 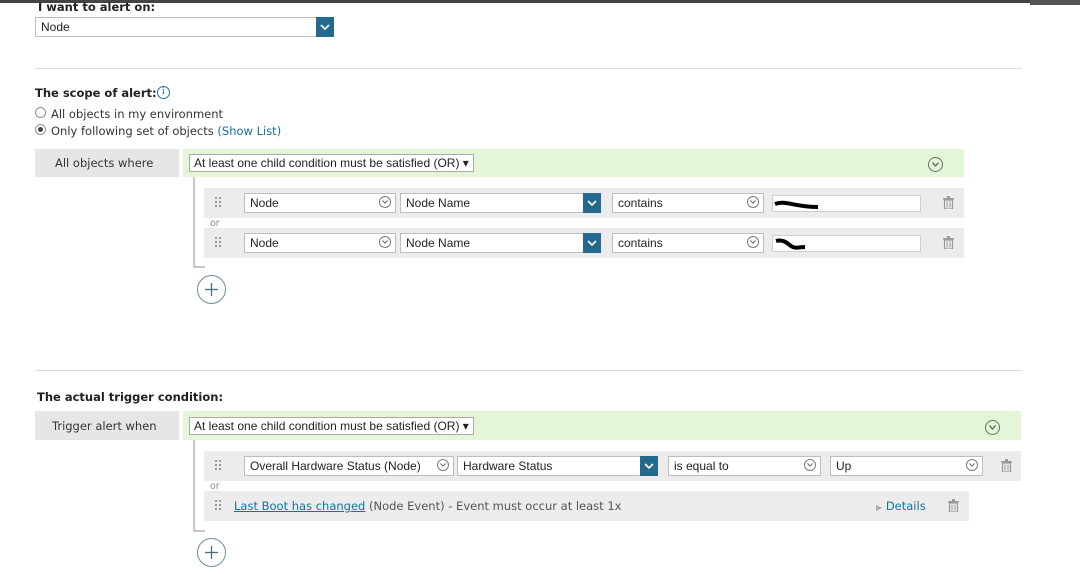 I want to click on scope-row2-operator-value: contains, so click(x=640, y=243).